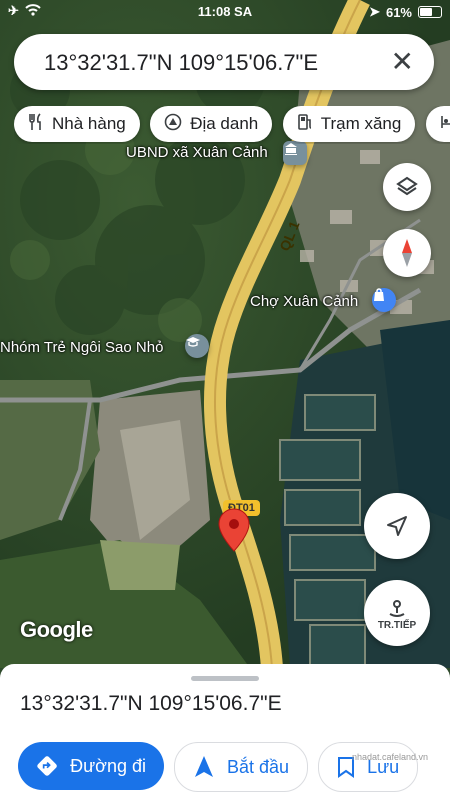  What do you see at coordinates (81, 347) in the screenshot?
I see `label-school: Nhóm Trẻ Ngôi Sao Nhỏ` at bounding box center [81, 347].